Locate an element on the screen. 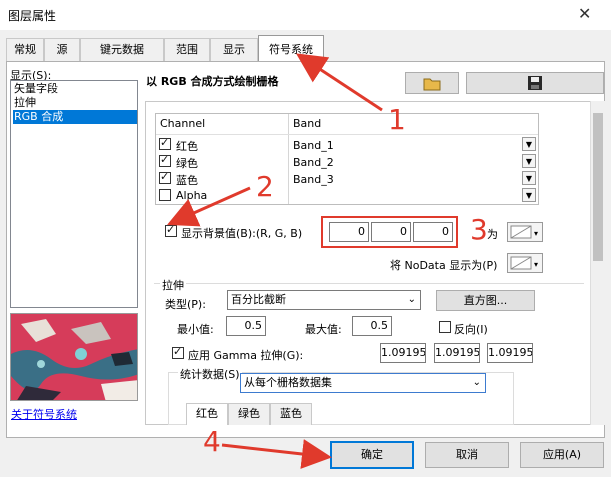 The height and width of the screenshot is (477, 611). annotation-number: 1 is located at coordinates (397, 119).